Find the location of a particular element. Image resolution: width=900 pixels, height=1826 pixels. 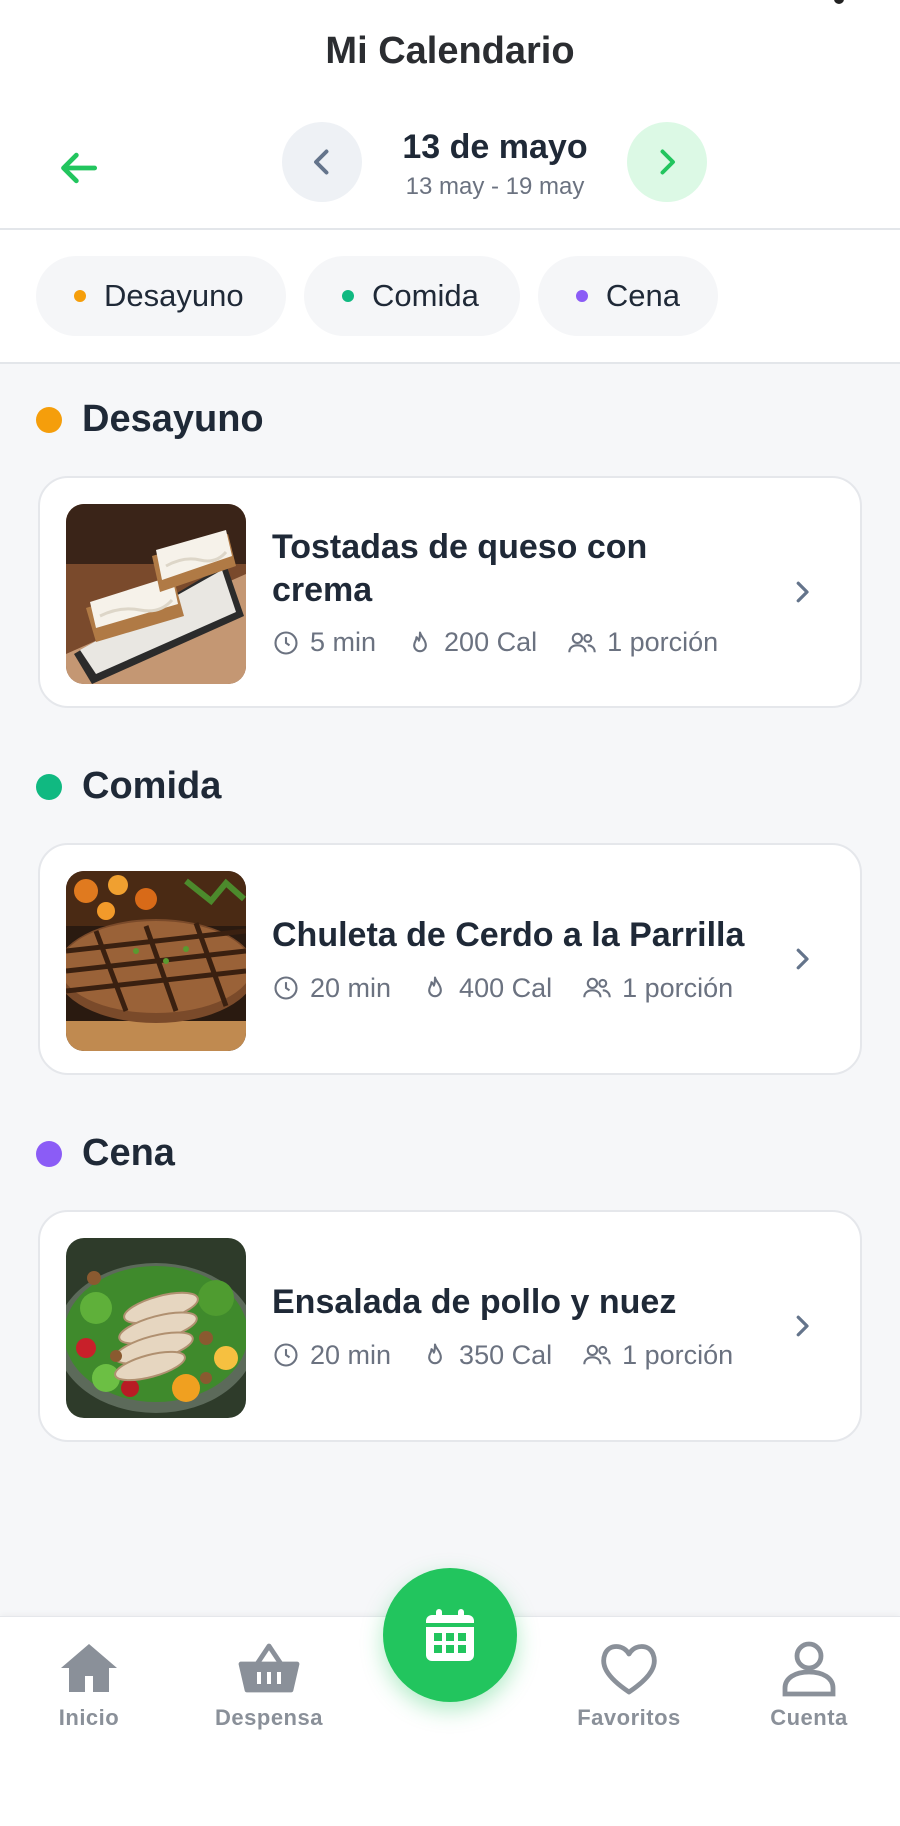

section-title: Comida is located at coordinates (152, 786).